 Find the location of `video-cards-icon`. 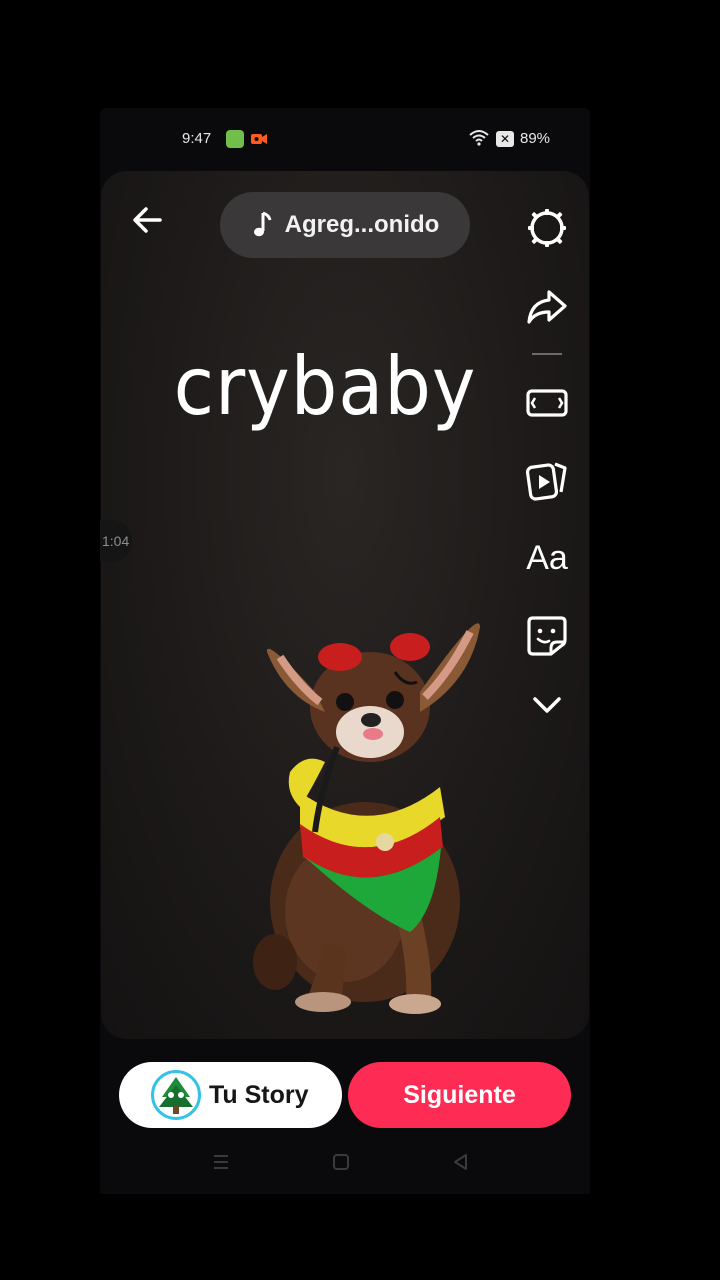

video-cards-icon is located at coordinates (547, 480).